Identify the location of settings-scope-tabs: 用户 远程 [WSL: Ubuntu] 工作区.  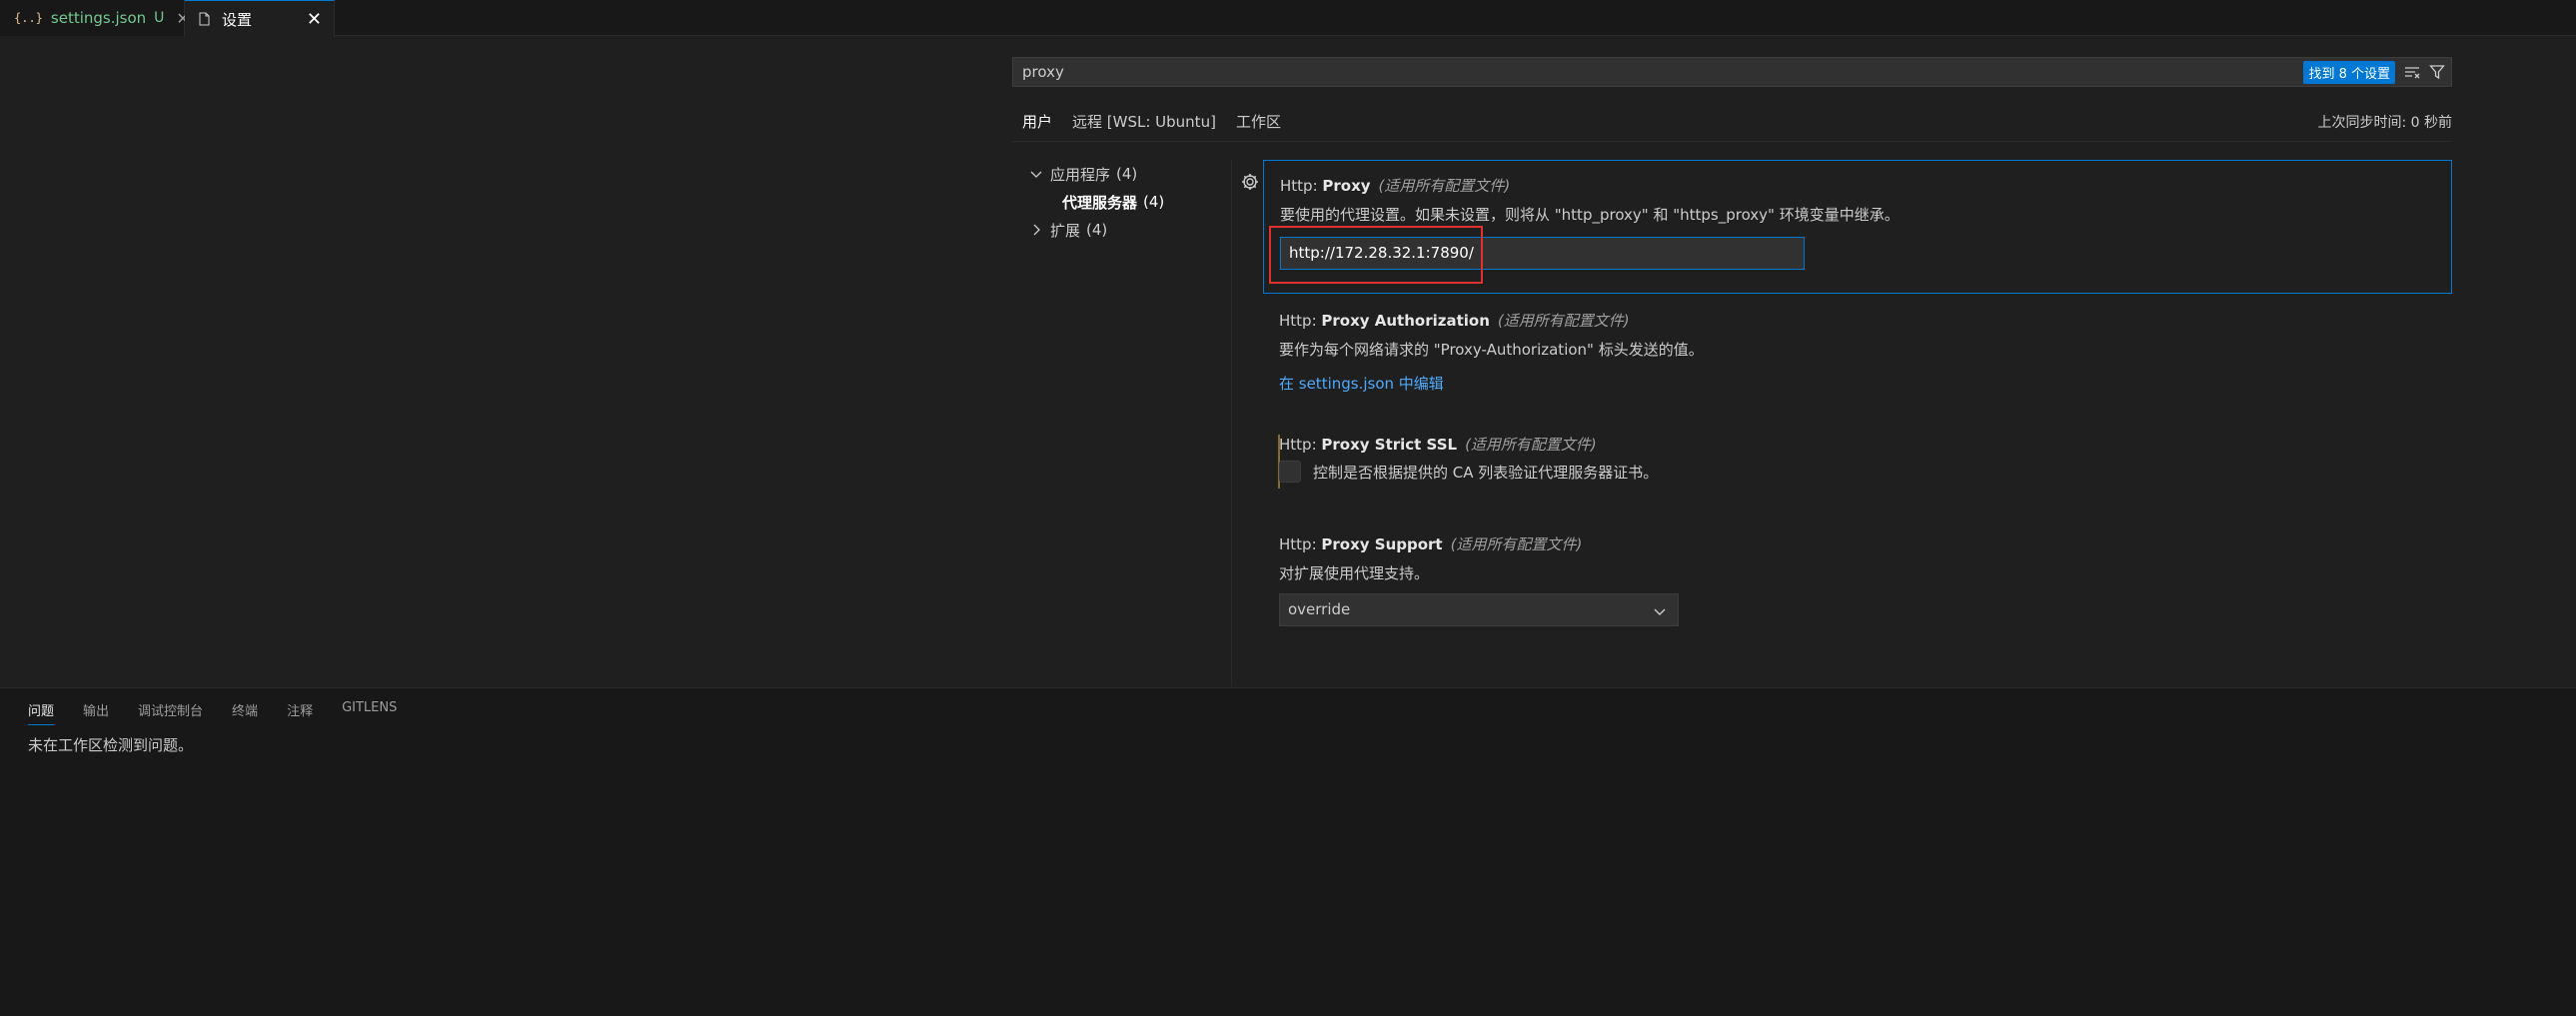
(1151, 125).